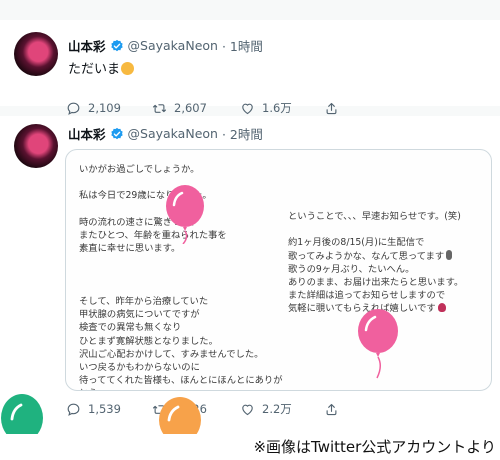 This screenshot has height=460, width=500. I want to click on rose-icon, so click(441, 308).